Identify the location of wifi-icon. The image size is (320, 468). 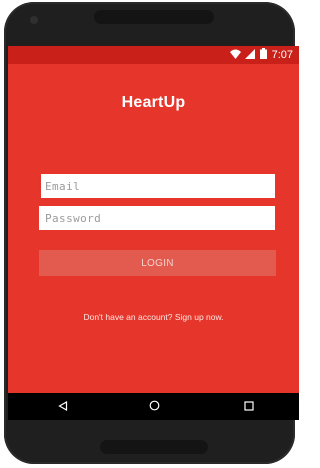
(235, 55).